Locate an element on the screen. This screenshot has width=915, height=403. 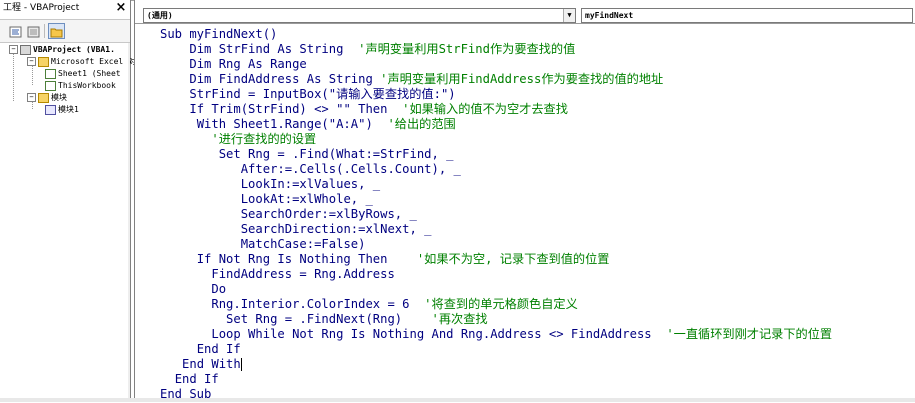
code-line: SearchDirection:=xlNext, _ is located at coordinates (296, 229).